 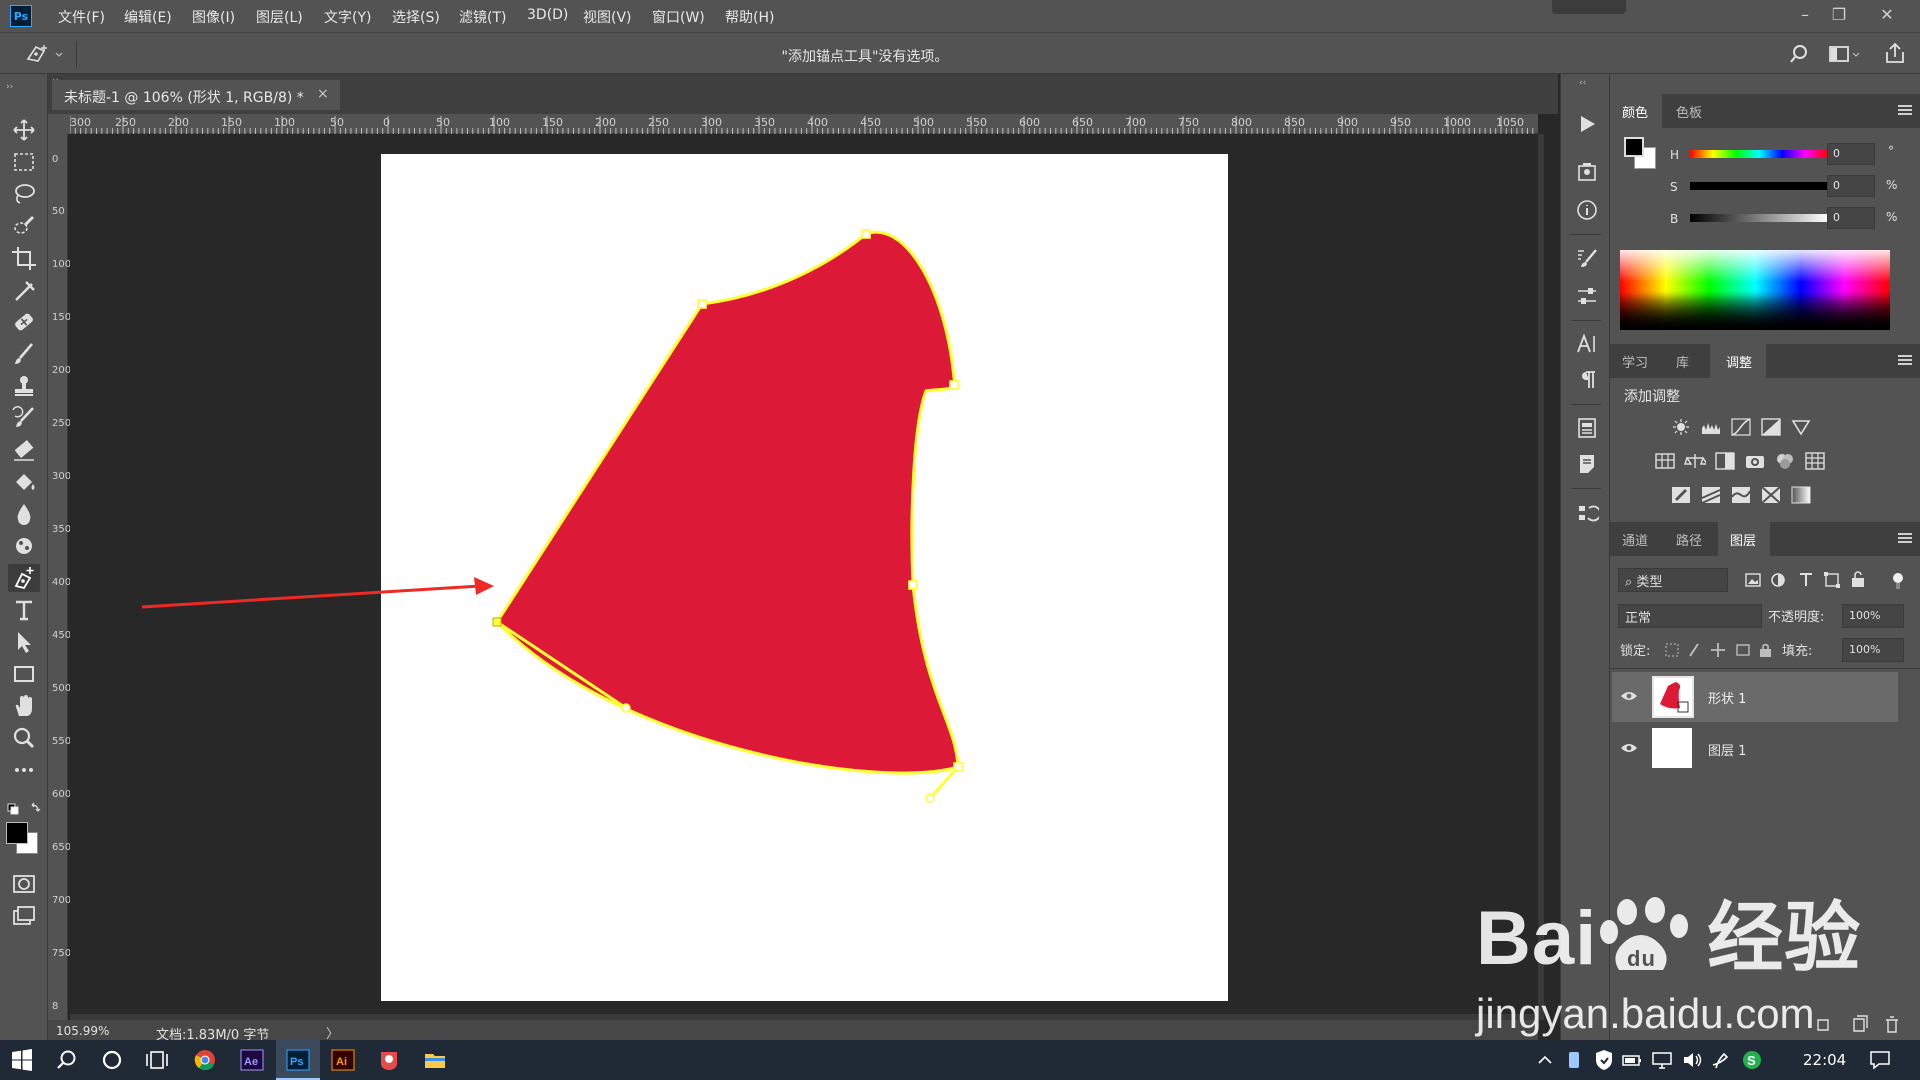 What do you see at coordinates (1743, 539) in the screenshot?
I see `tab-layers: 图层` at bounding box center [1743, 539].